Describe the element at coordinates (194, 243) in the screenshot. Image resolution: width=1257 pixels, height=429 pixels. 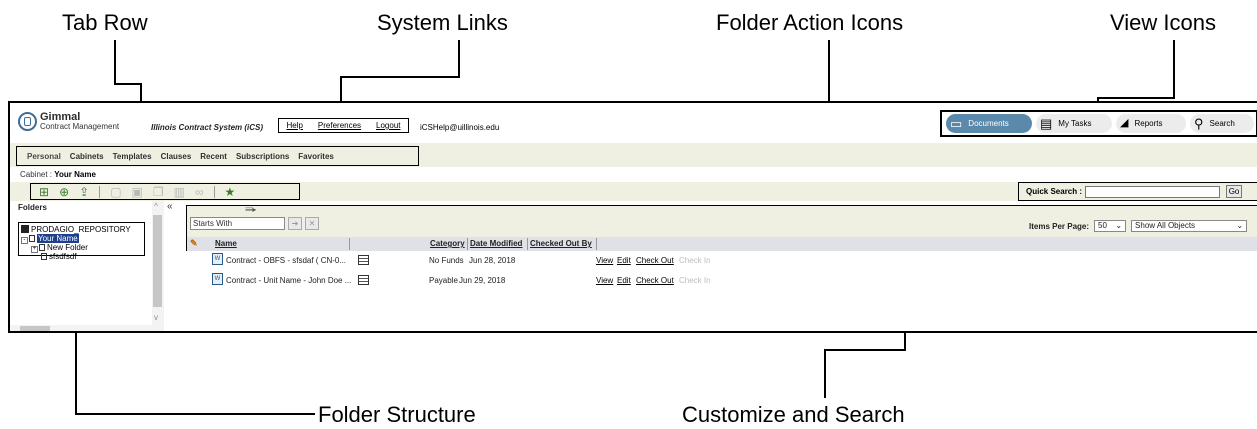
I see `favorite-column-icon: ✎` at that location.